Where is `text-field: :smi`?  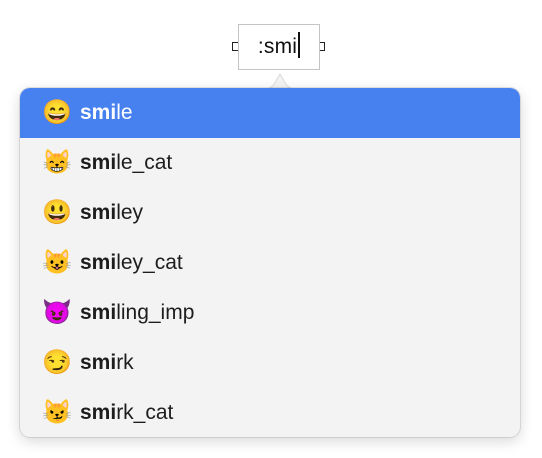
text-field: :smi is located at coordinates (279, 47).